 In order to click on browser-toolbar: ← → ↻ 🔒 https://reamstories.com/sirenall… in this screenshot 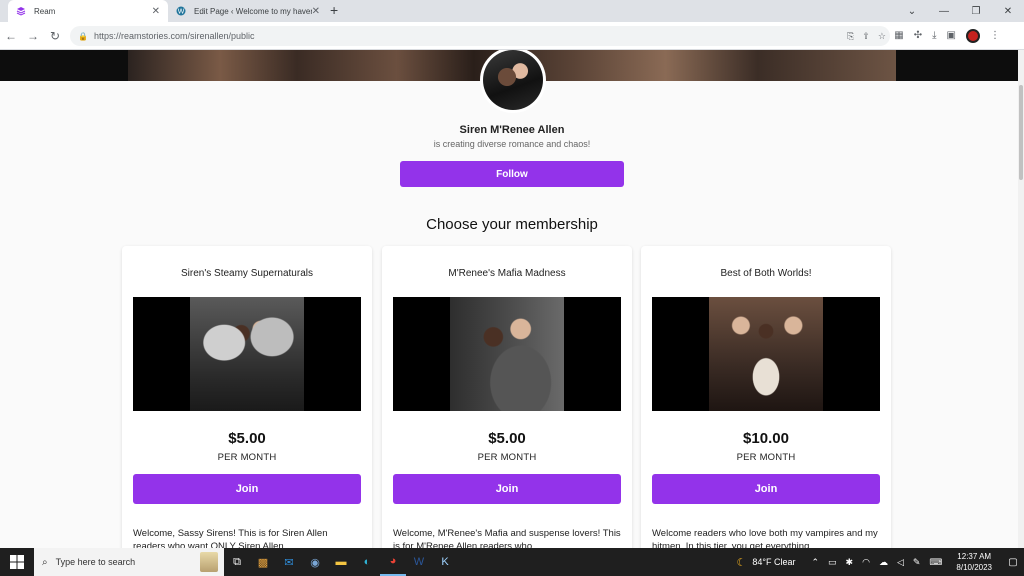, I will do `click(512, 36)`.